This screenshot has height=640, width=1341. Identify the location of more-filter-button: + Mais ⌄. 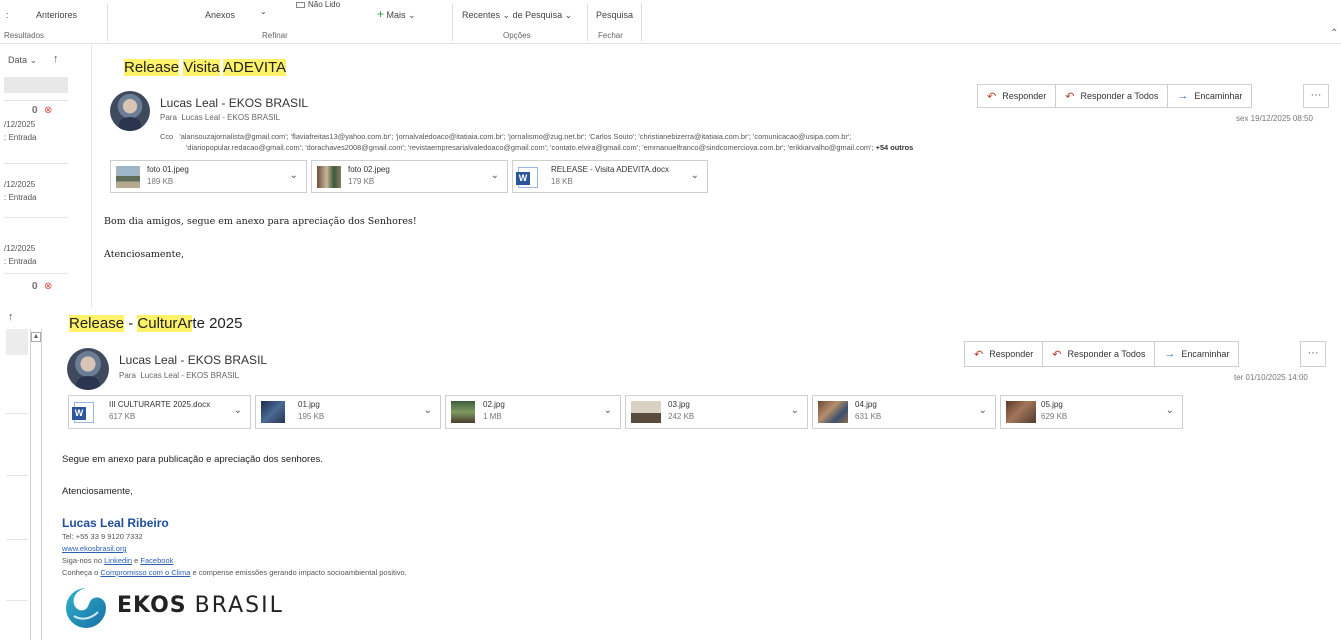
(396, 14).